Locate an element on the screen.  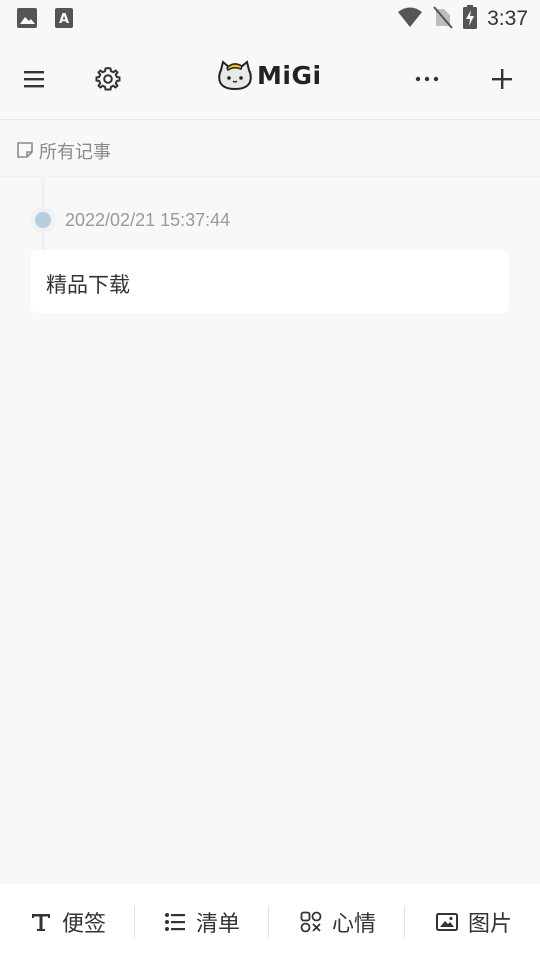
note-icon is located at coordinates (25, 152).